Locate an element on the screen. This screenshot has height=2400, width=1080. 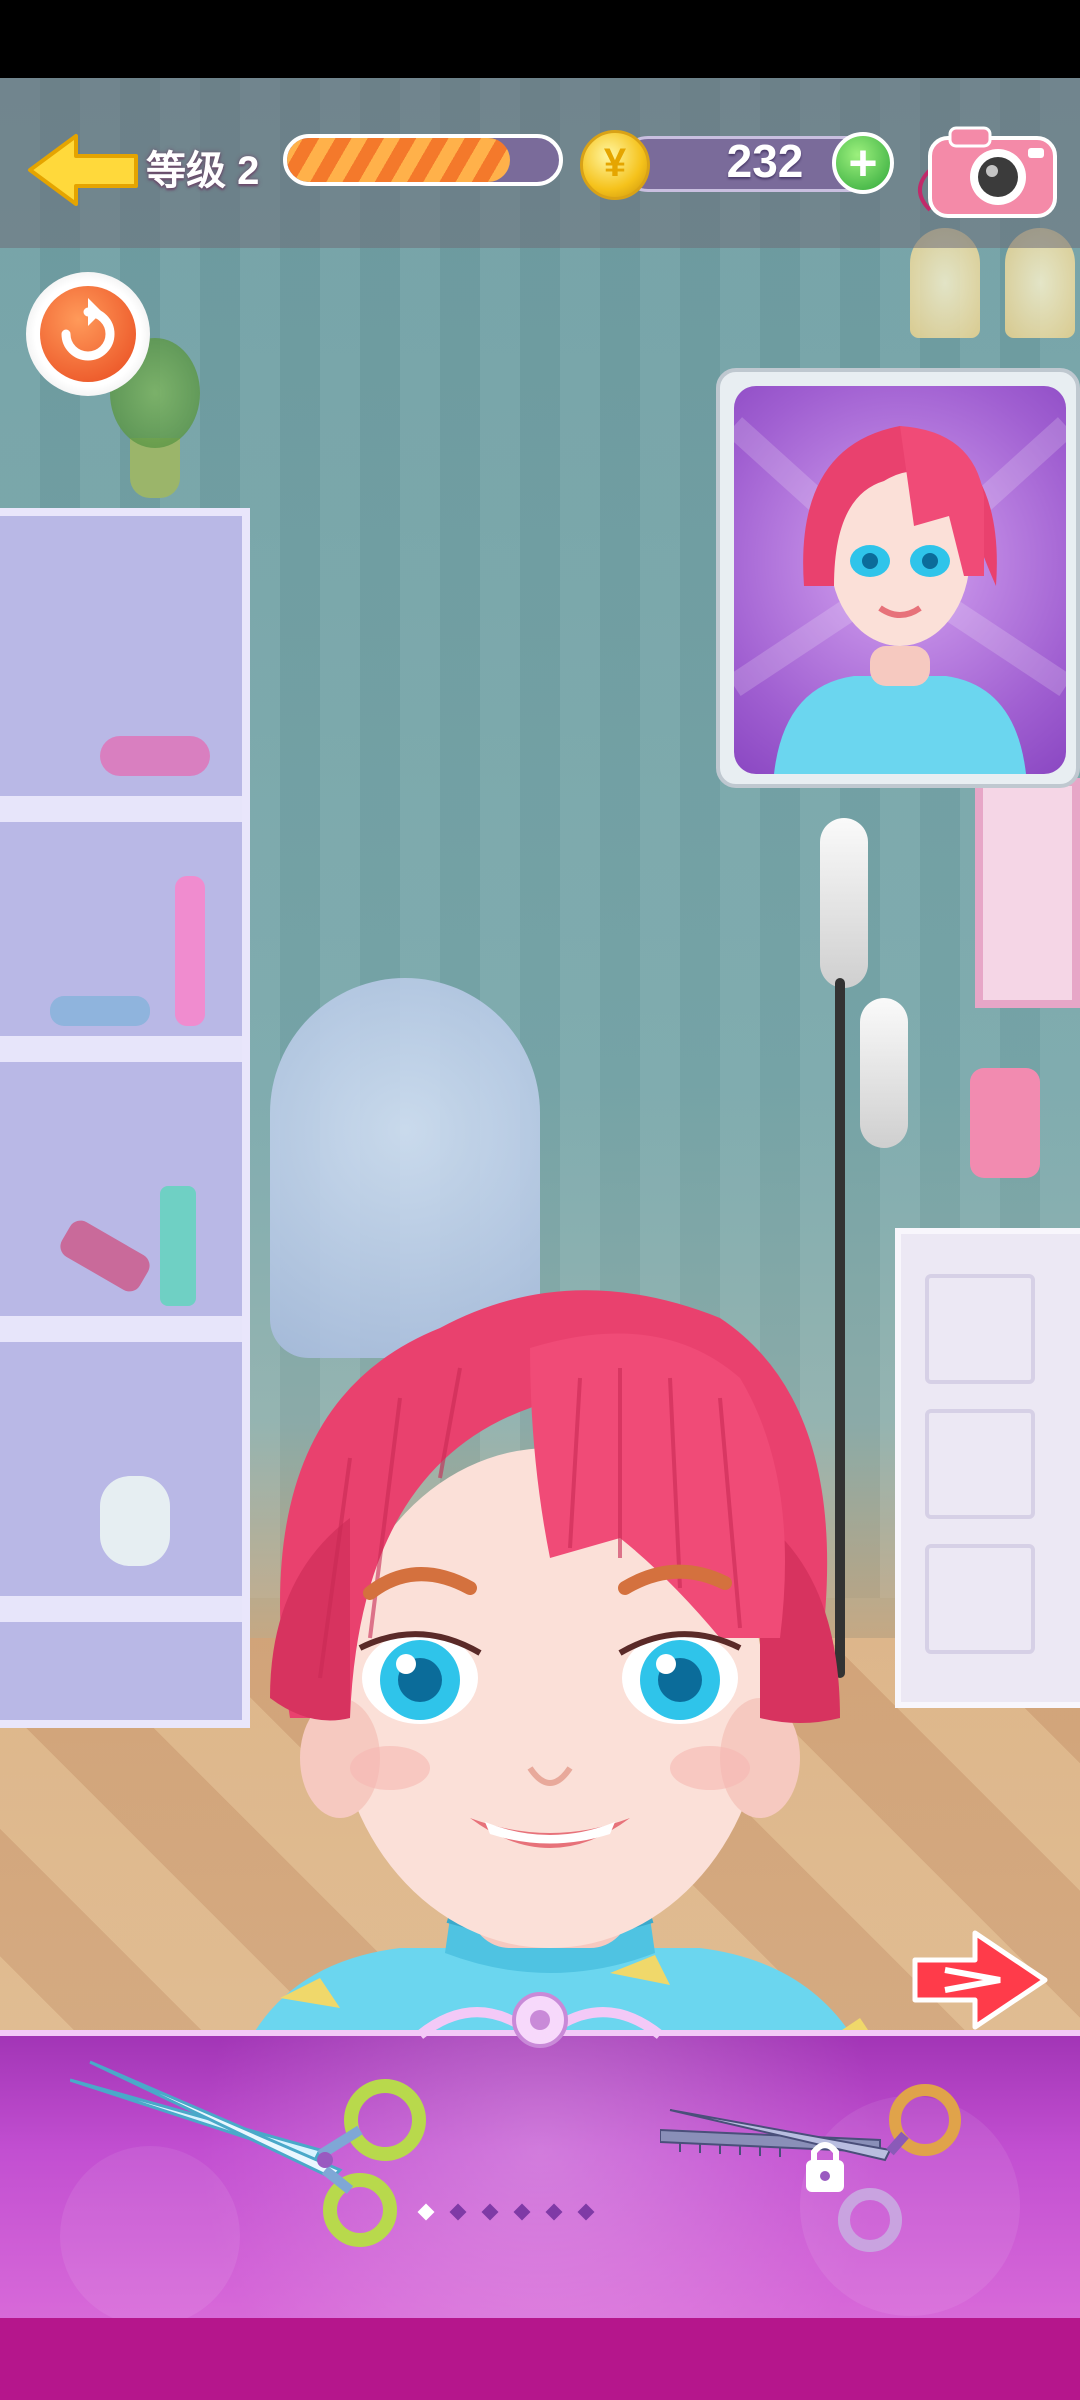
level-progress-fill is located at coordinates (399, 160).